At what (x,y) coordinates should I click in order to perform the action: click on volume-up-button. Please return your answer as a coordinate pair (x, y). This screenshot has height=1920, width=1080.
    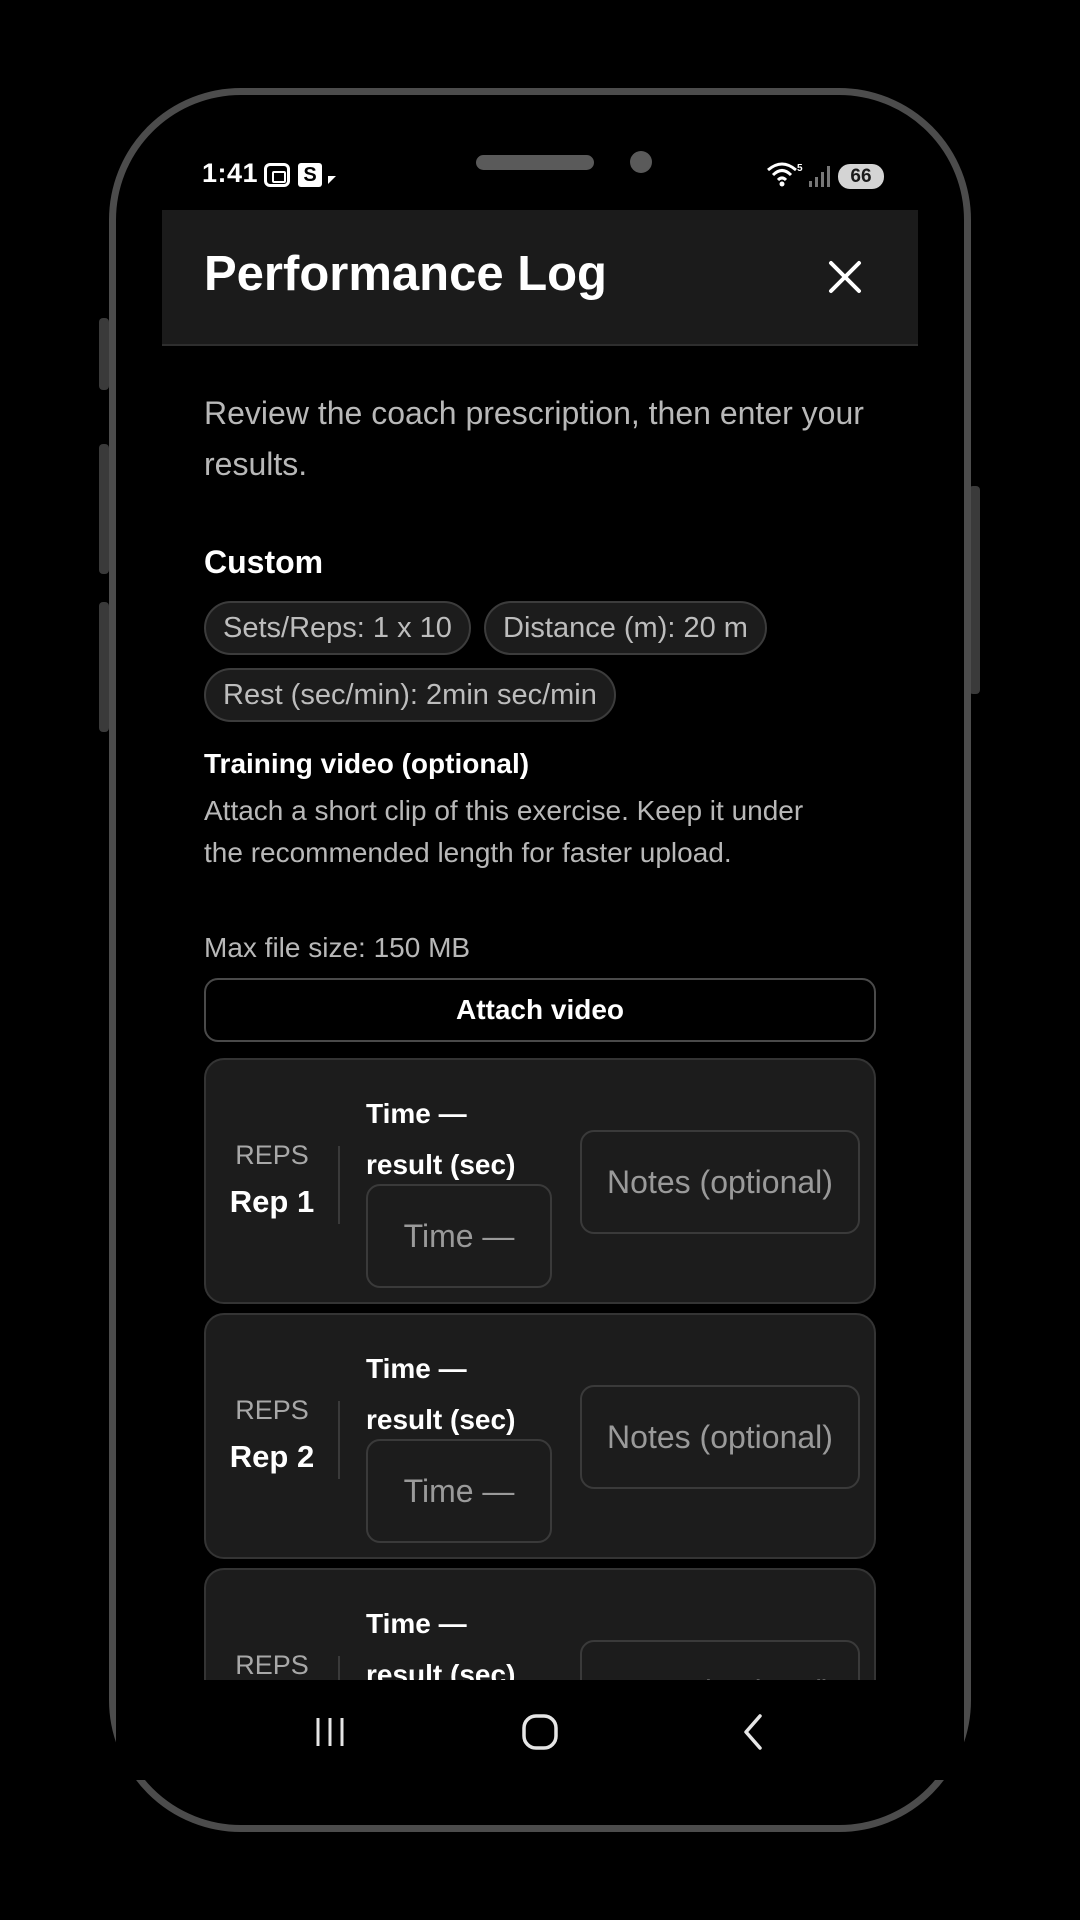
    Looking at the image, I should click on (104, 354).